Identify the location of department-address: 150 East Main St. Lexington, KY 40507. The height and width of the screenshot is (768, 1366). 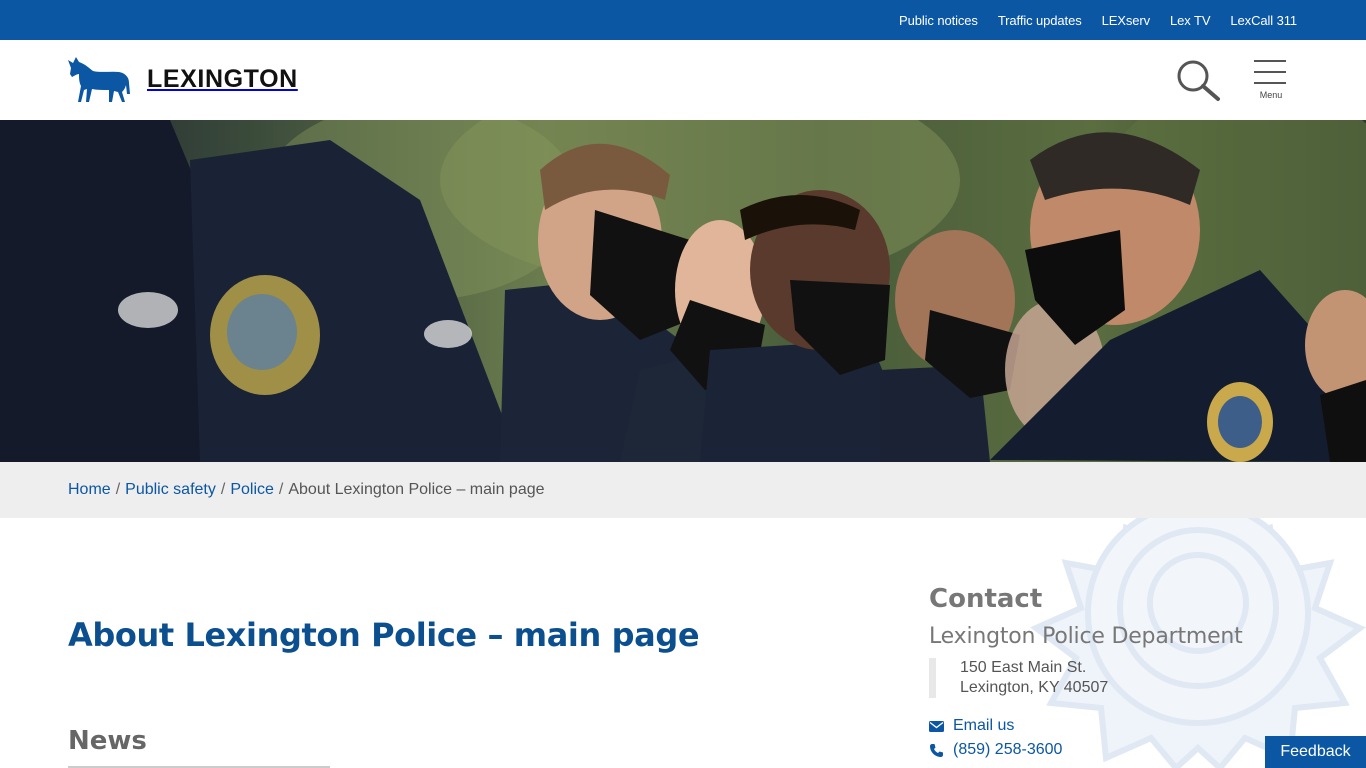
(1018, 678).